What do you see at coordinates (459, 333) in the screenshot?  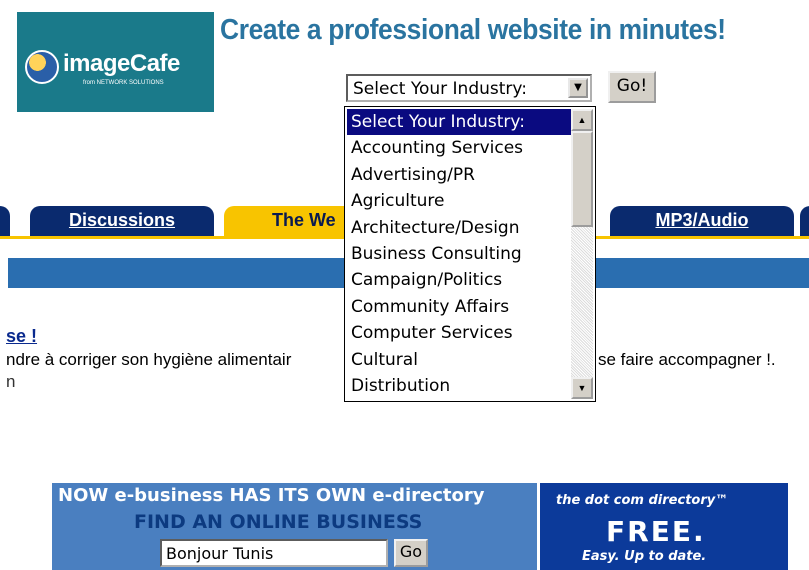 I see `dropdown-option: Computer Services` at bounding box center [459, 333].